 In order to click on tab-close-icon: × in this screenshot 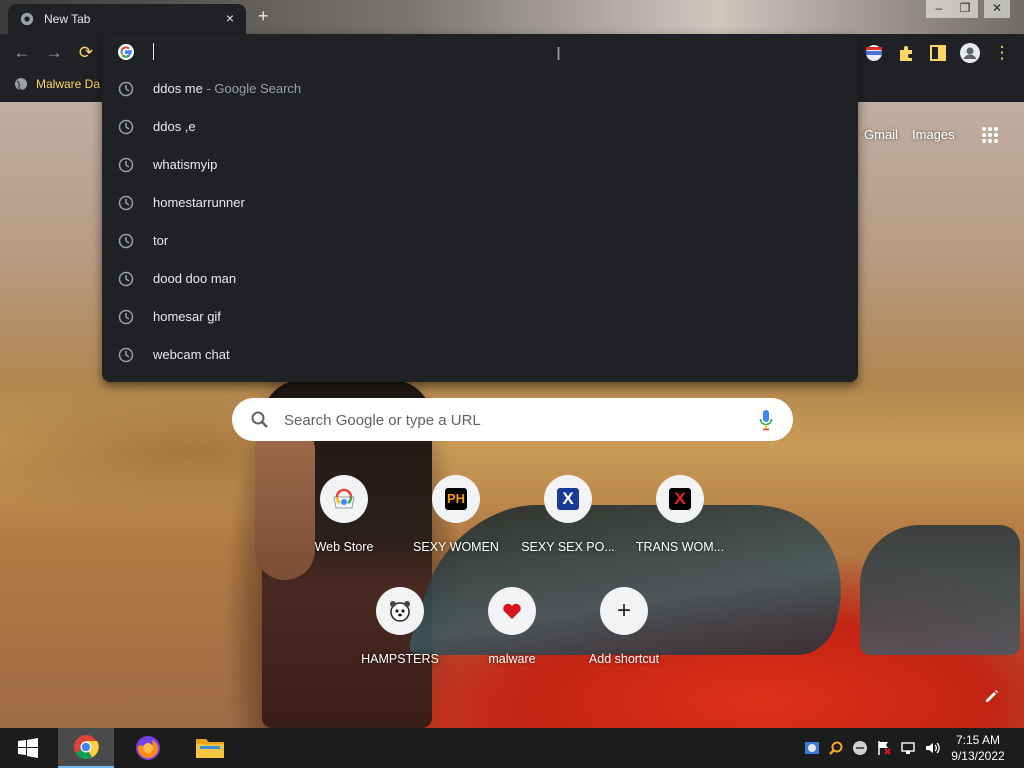, I will do `click(230, 18)`.